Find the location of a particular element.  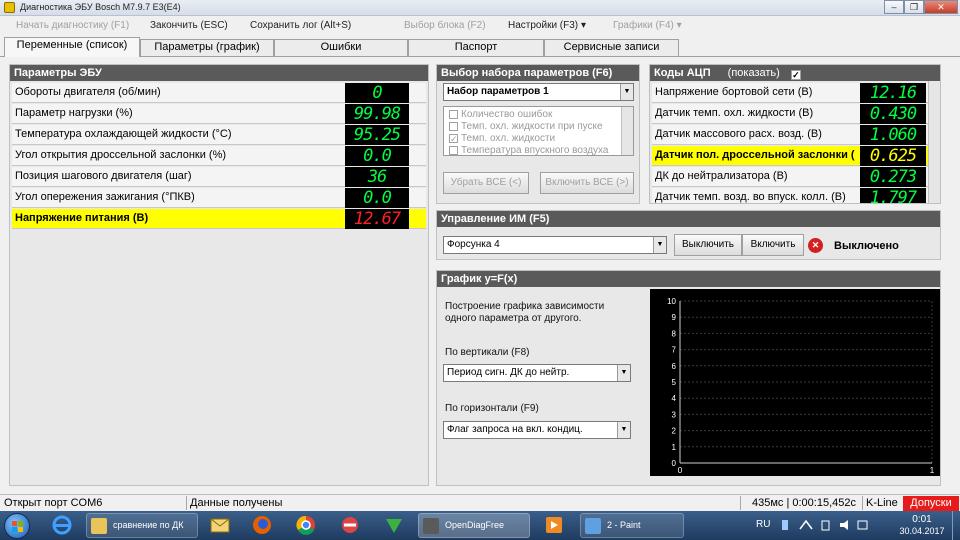

adc-show-label: (показать) is located at coordinates (753, 73).